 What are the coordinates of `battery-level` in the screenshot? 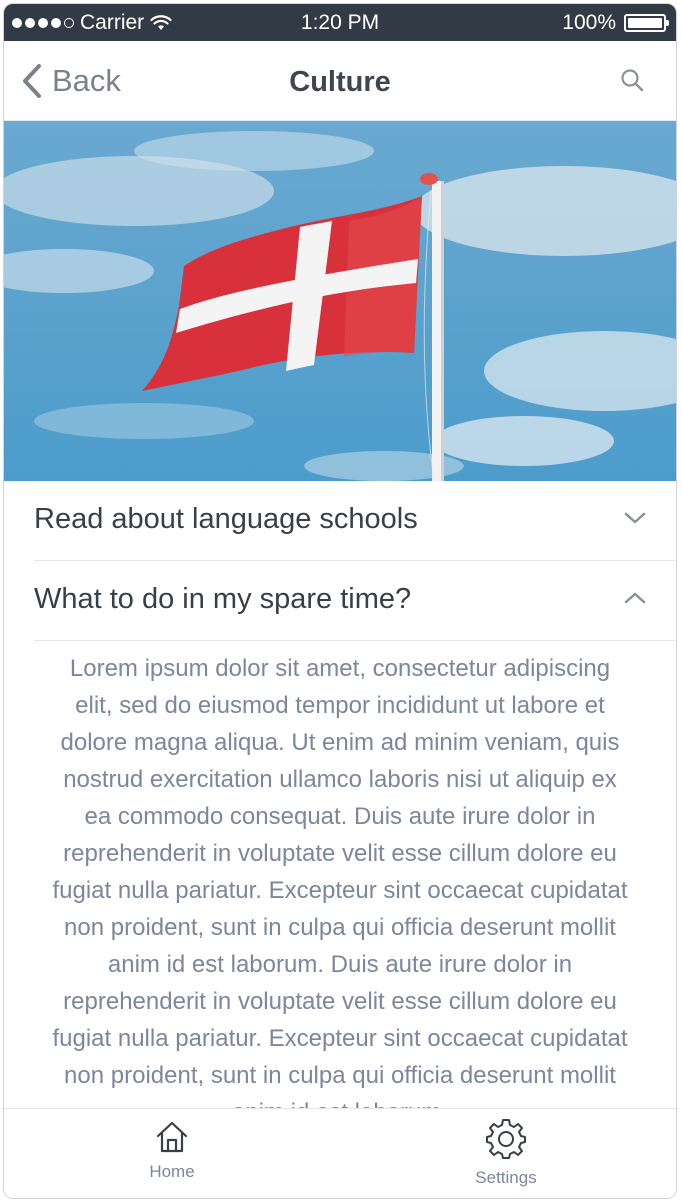 It's located at (645, 23).